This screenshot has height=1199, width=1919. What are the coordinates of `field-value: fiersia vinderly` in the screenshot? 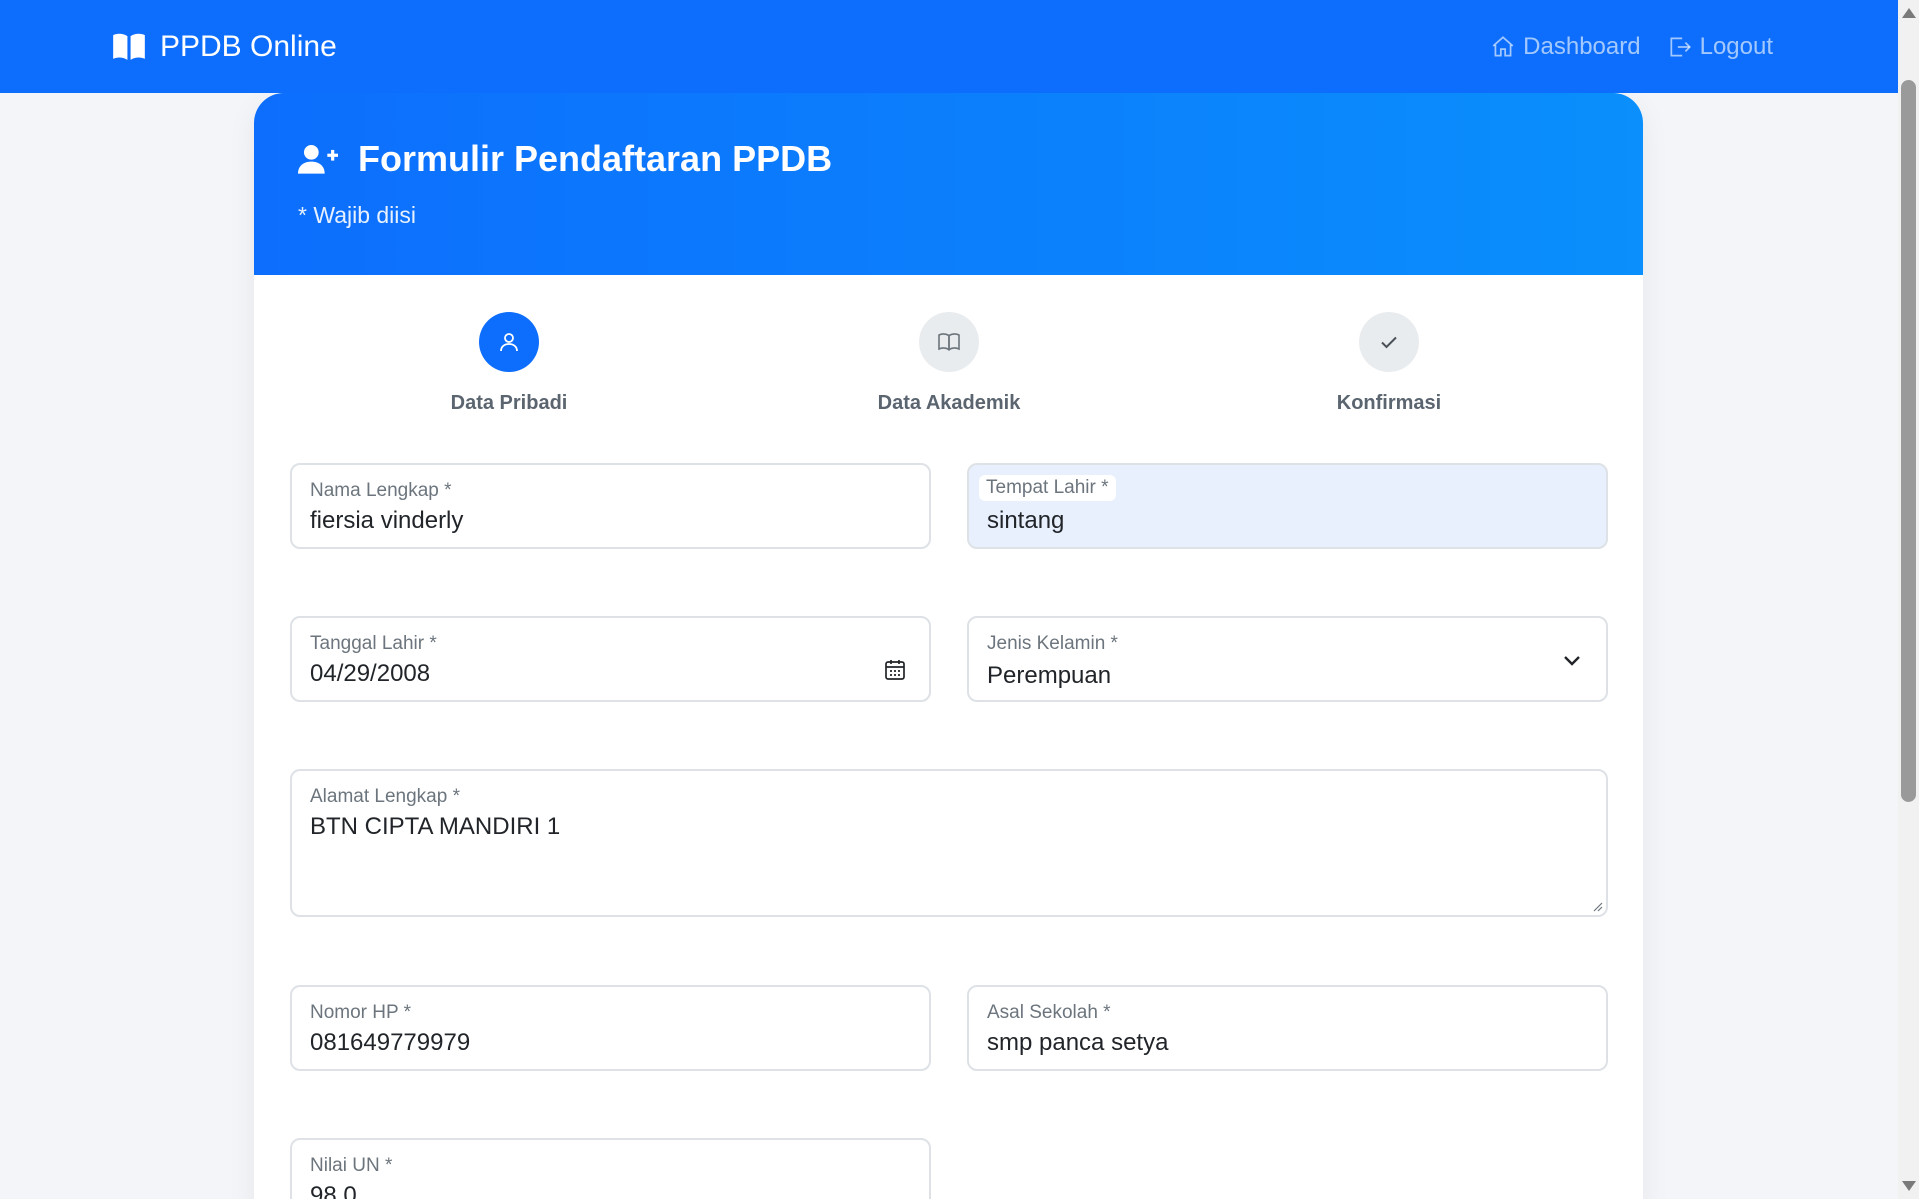 It's located at (386, 521).